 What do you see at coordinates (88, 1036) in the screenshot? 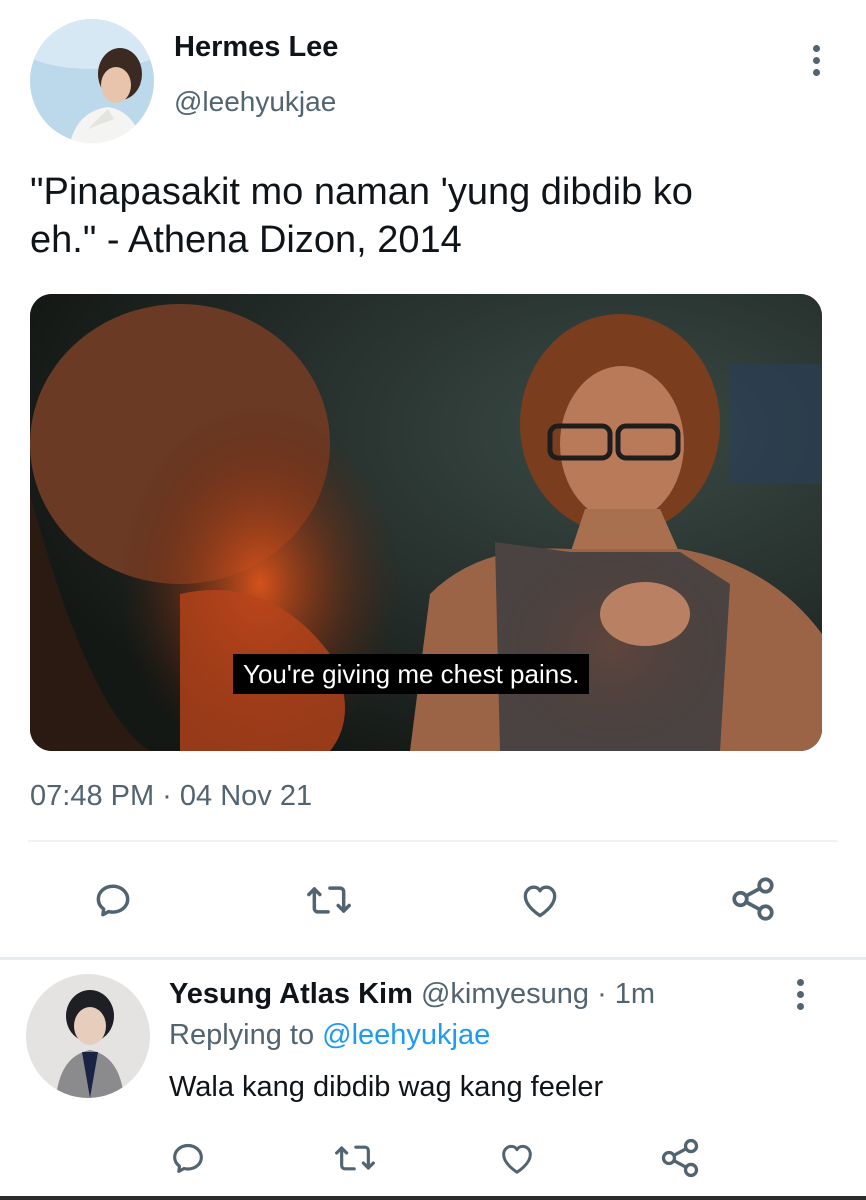
I see `reply-author-avatar` at bounding box center [88, 1036].